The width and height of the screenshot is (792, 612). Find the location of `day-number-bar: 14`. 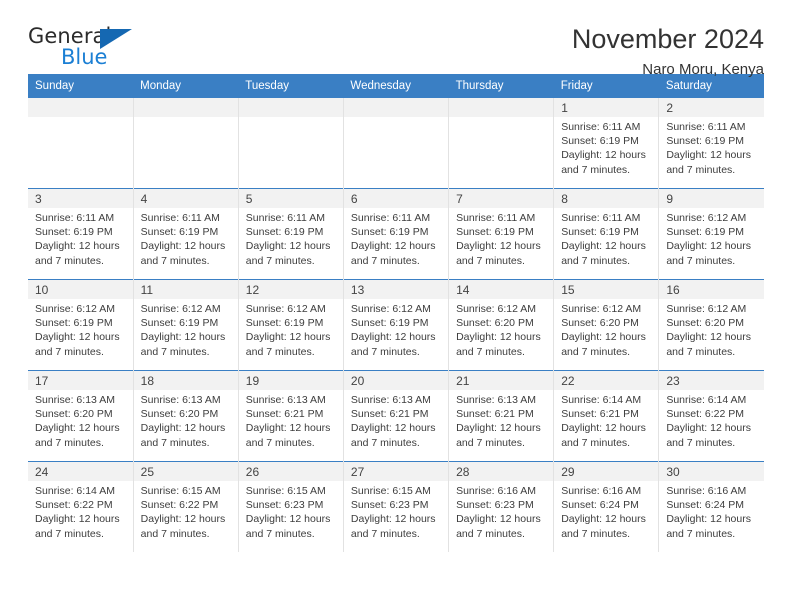

day-number-bar: 14 is located at coordinates (501, 289).